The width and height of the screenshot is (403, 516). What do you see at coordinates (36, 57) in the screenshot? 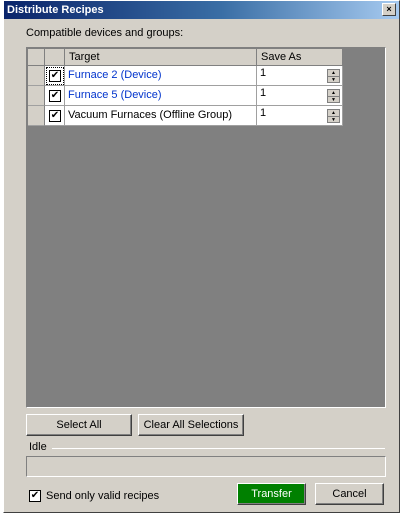
I see `row-header-corner` at bounding box center [36, 57].